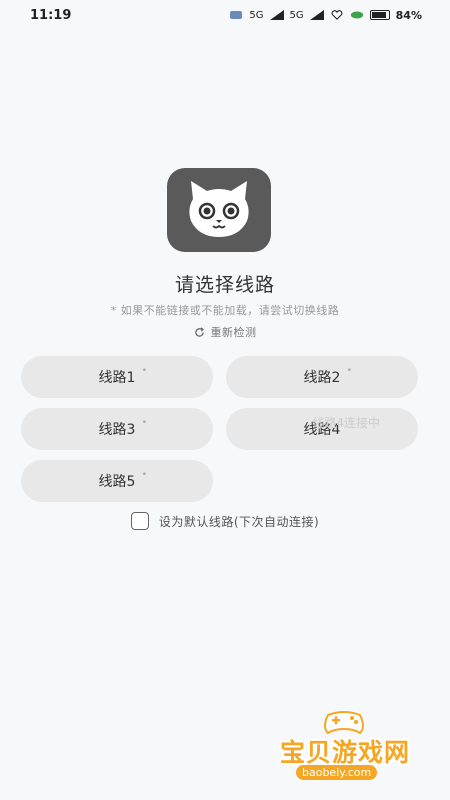 This screenshot has height=800, width=450. Describe the element at coordinates (236, 15) in the screenshot. I see `notification-icon` at that location.